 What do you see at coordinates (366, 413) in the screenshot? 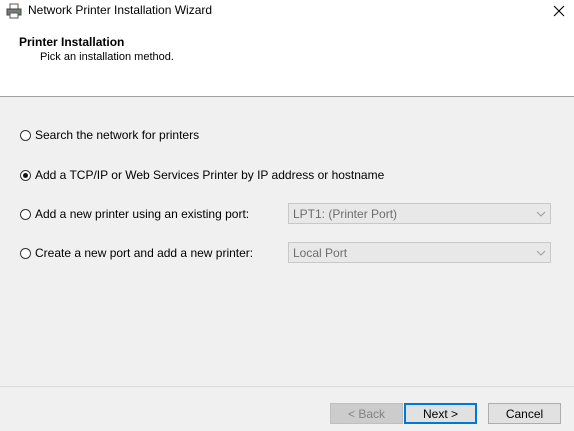
I see `back-button: < Back` at bounding box center [366, 413].